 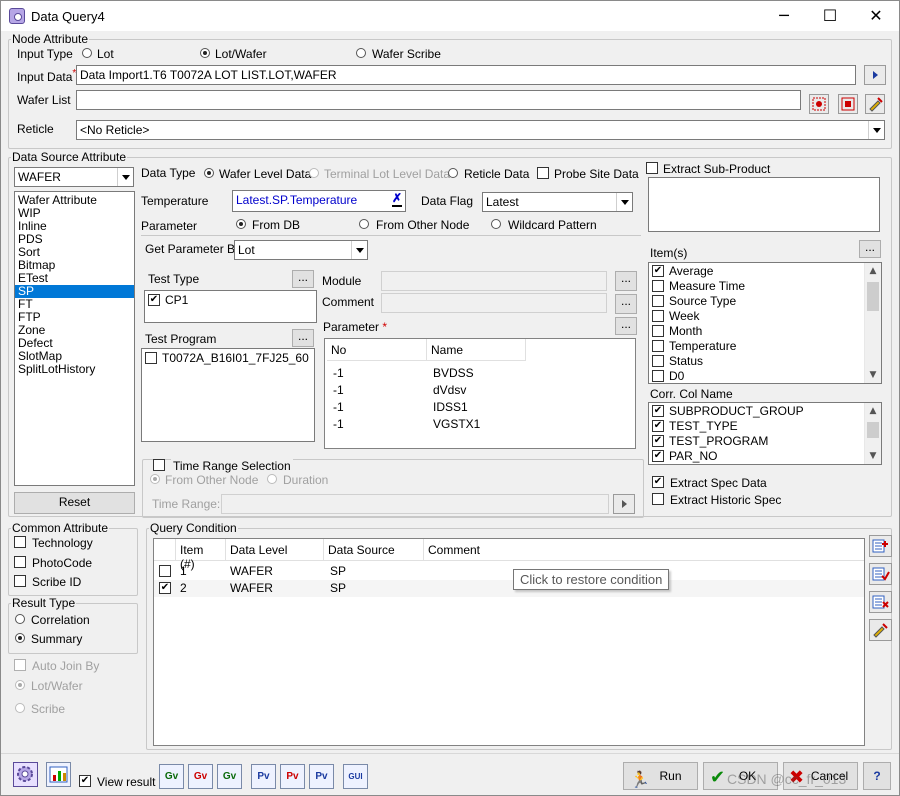 I want to click on pv-check-icon: Pv, so click(x=263, y=776).